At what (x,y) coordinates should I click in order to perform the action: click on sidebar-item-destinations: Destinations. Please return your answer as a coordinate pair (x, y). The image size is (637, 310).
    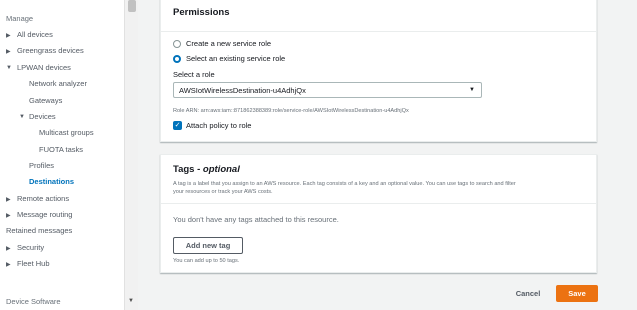
    Looking at the image, I should click on (51, 181).